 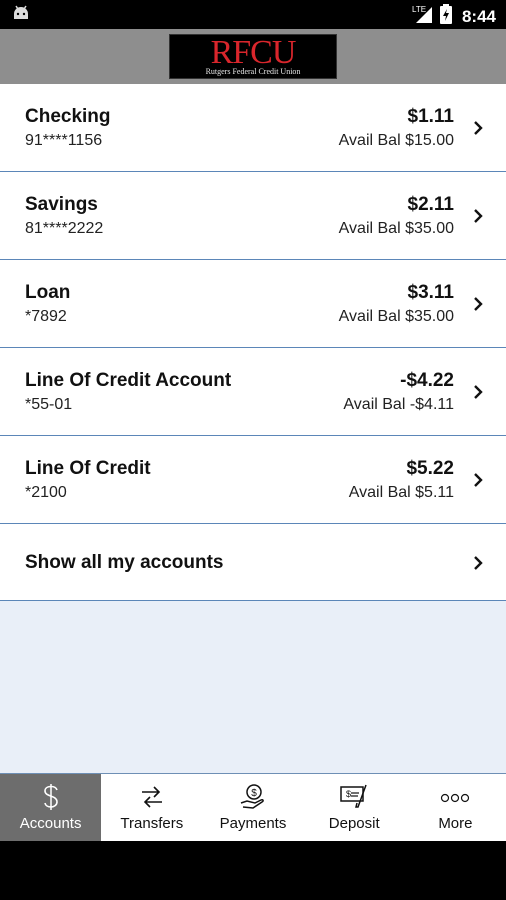 I want to click on tab-deposit: $ Deposit, so click(x=354, y=807).